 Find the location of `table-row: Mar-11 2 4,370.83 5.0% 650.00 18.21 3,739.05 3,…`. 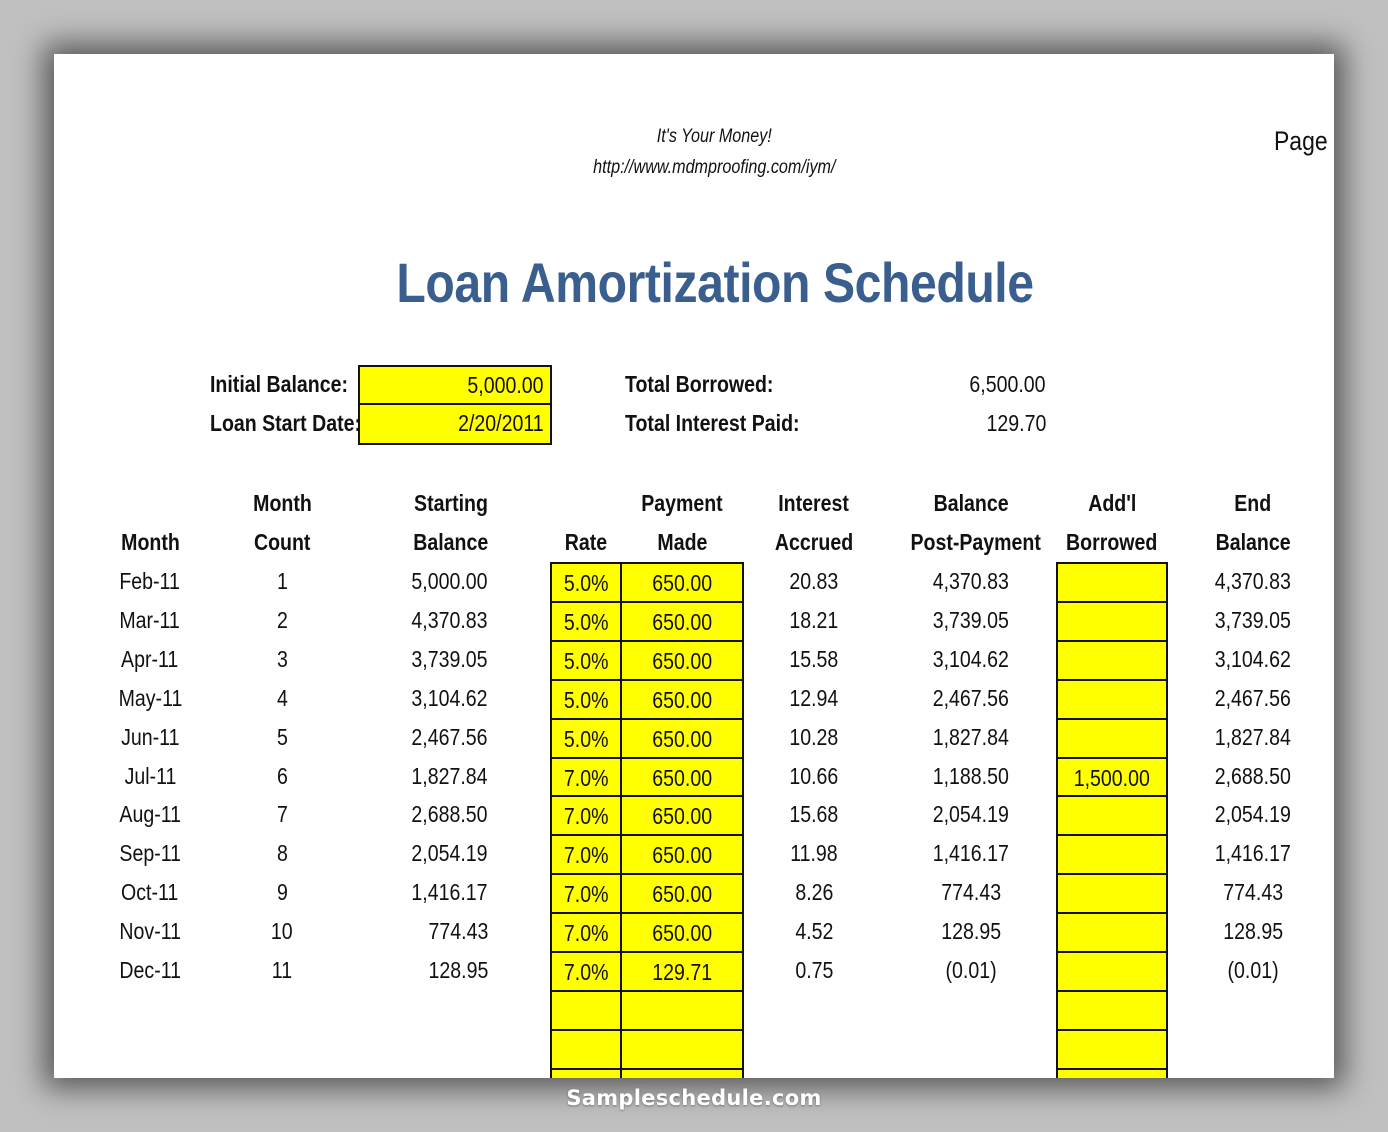

table-row: Mar-11 2 4,370.83 5.0% 650.00 18.21 3,739.05 3,… is located at coordinates (694, 620).